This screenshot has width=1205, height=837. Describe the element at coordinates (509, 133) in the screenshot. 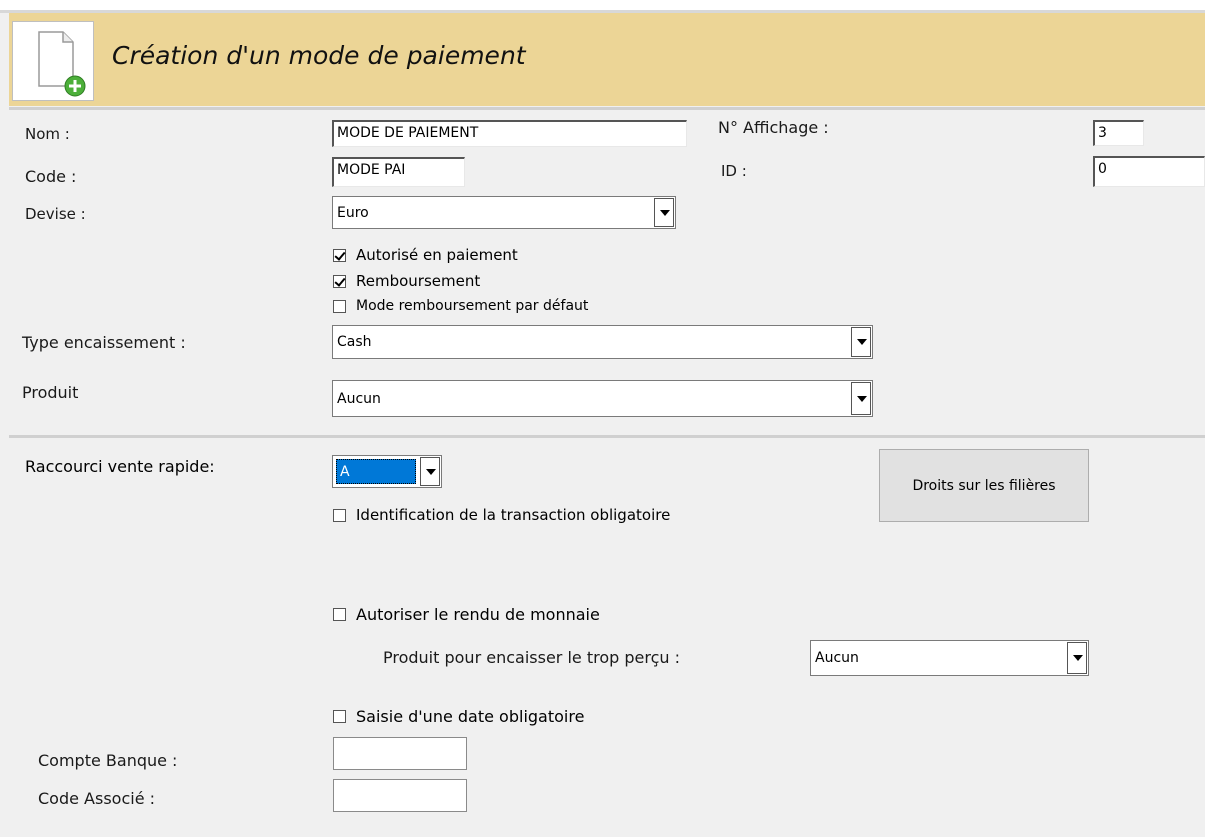

I see `nom-input: MODE DE PAIEMENT` at that location.